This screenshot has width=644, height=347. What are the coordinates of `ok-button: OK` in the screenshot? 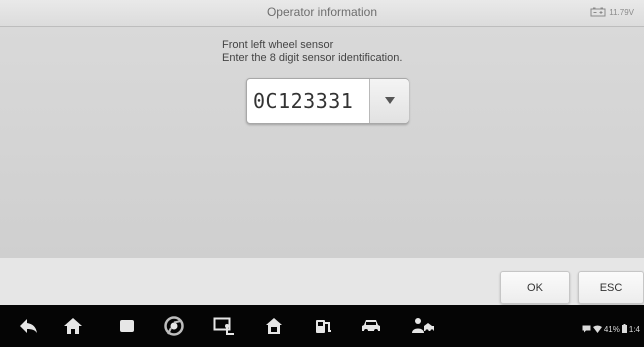 It's located at (535, 287).